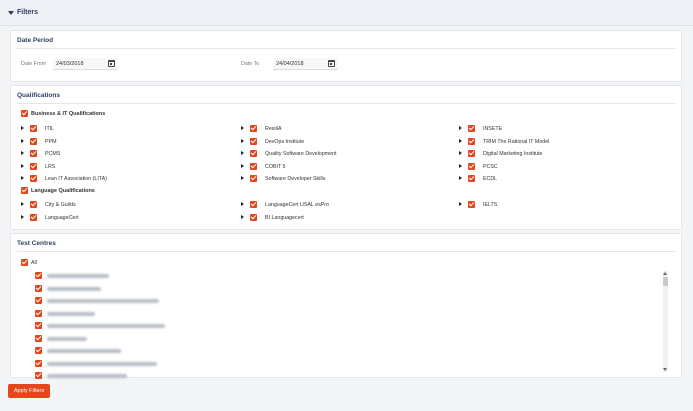  Describe the element at coordinates (51, 141) in the screenshot. I see `qualification-label: PPM` at that location.